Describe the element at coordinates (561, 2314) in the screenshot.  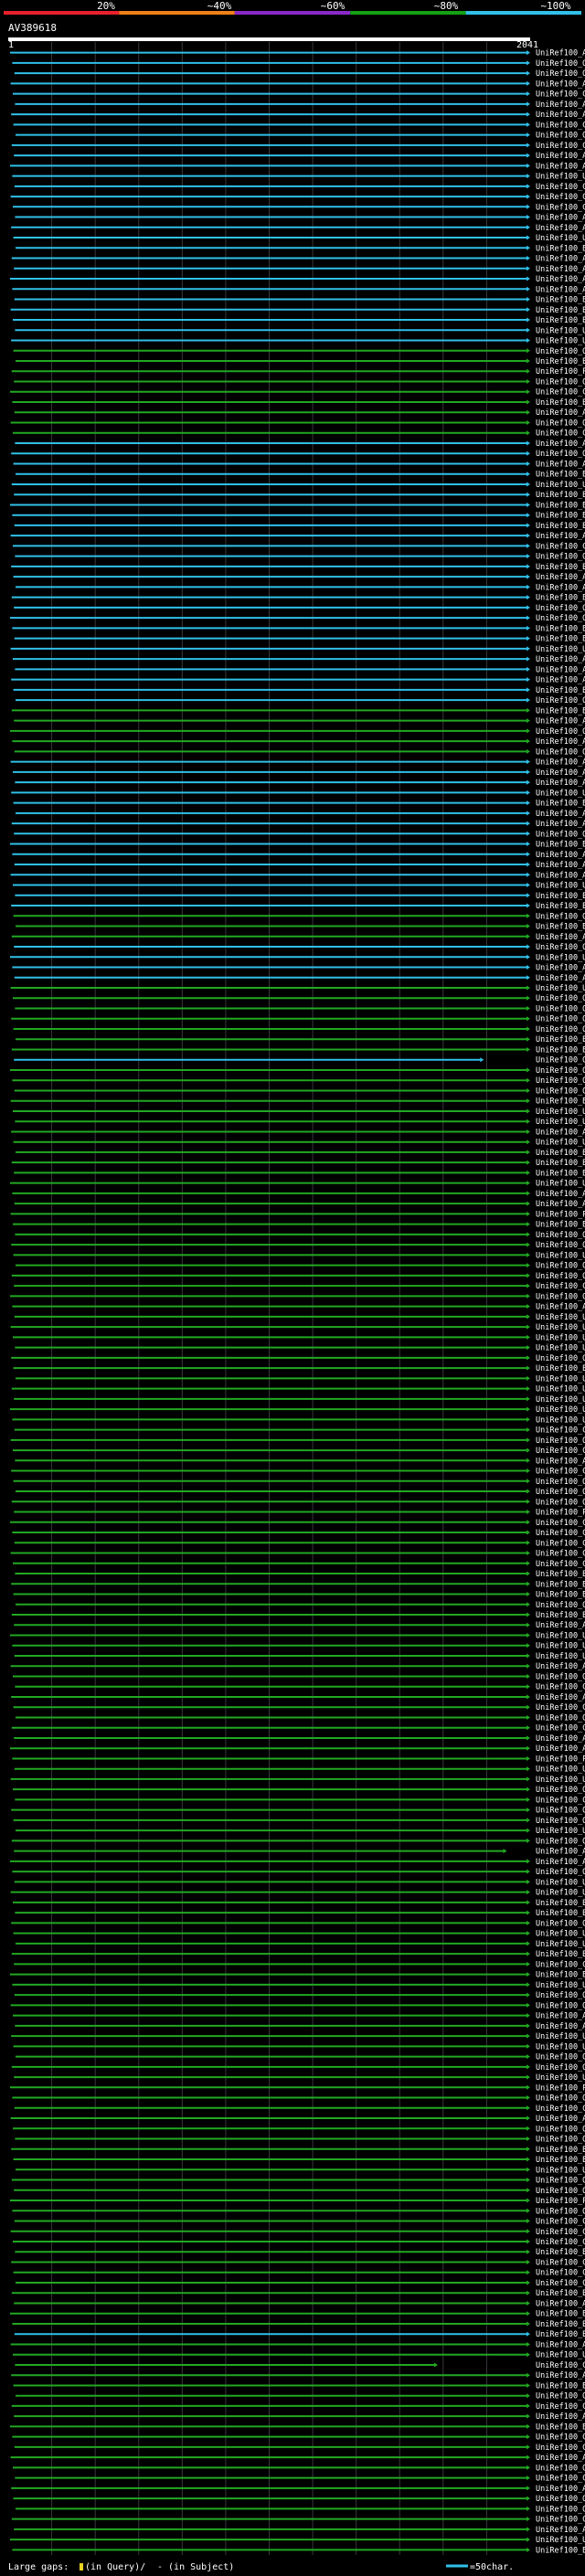
I see `hit-label: UniRef100_B6HCB6` at that location.